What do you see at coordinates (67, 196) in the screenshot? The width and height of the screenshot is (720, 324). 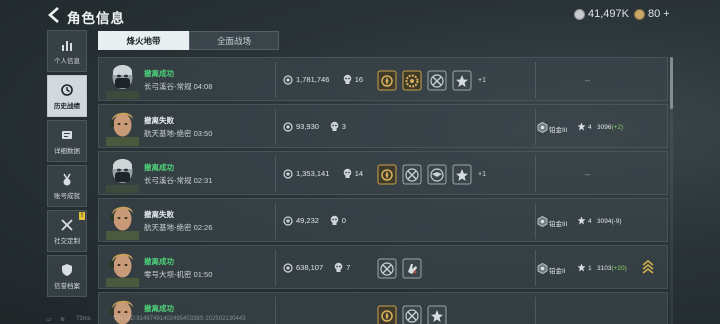 I see `sidebar-label: 账号成就` at bounding box center [67, 196].